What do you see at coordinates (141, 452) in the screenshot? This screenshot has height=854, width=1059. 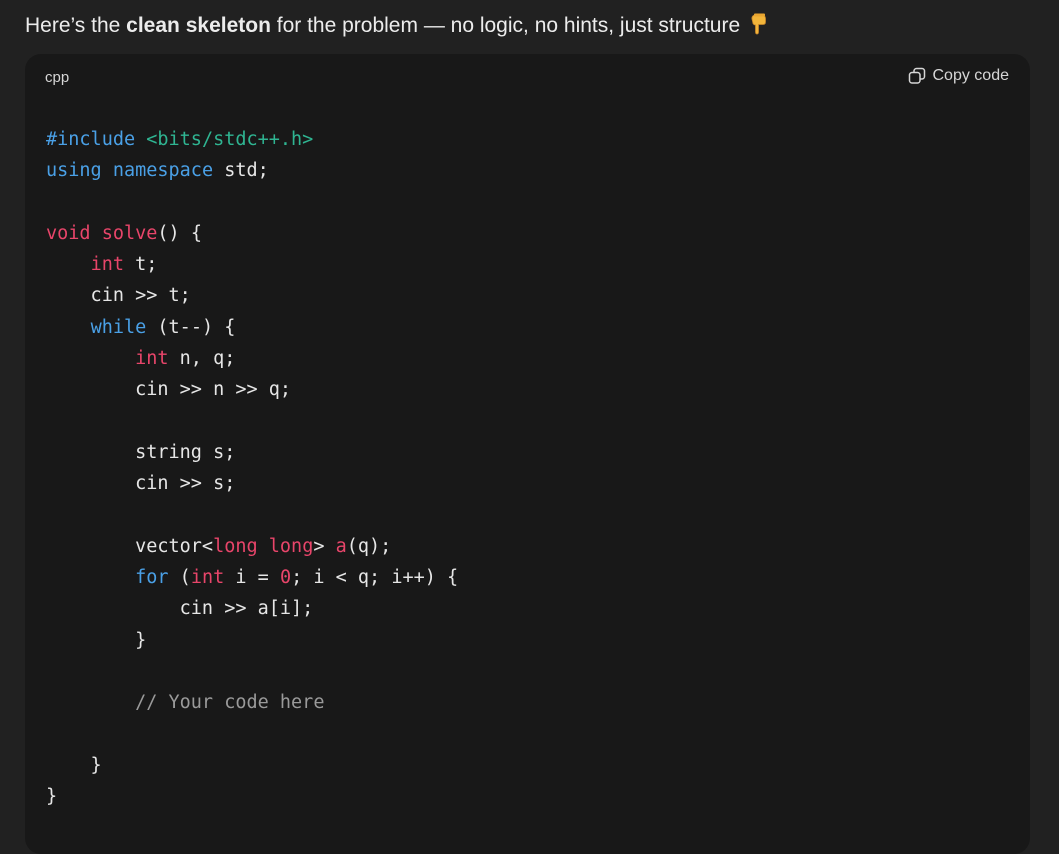 I see `code-line: string s;` at bounding box center [141, 452].